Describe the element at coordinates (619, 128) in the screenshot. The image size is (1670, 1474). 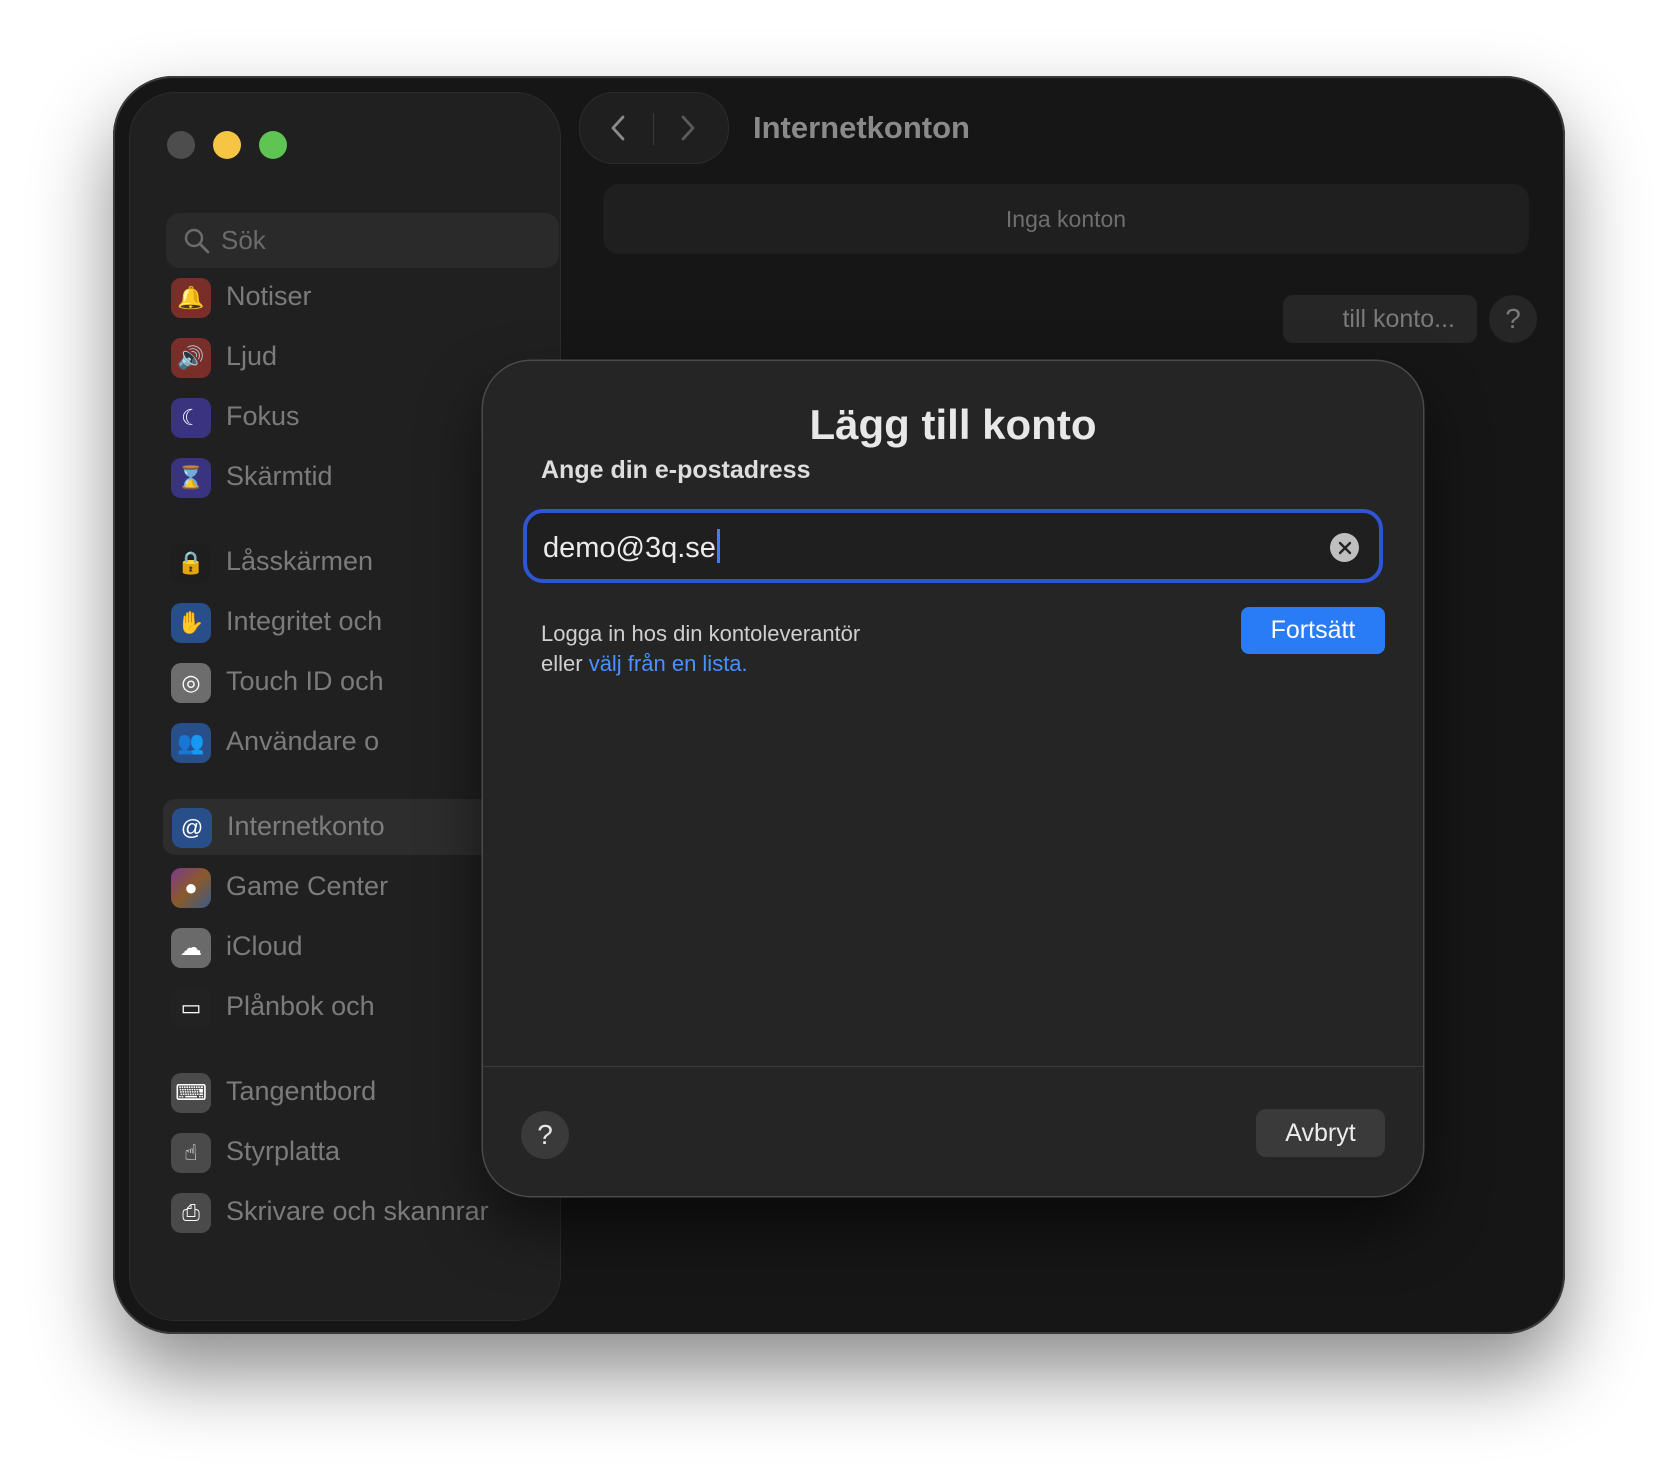
I see `chevron-left-icon` at that location.